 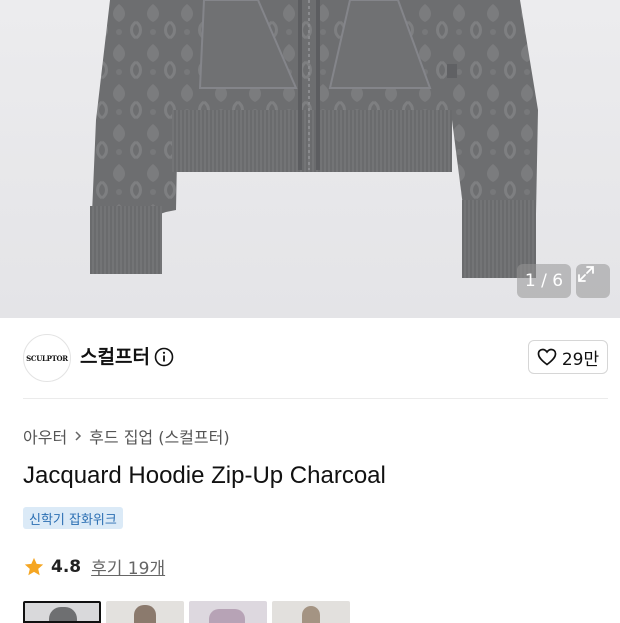 What do you see at coordinates (115, 355) in the screenshot?
I see `brand-name: 스컬프터` at bounding box center [115, 355].